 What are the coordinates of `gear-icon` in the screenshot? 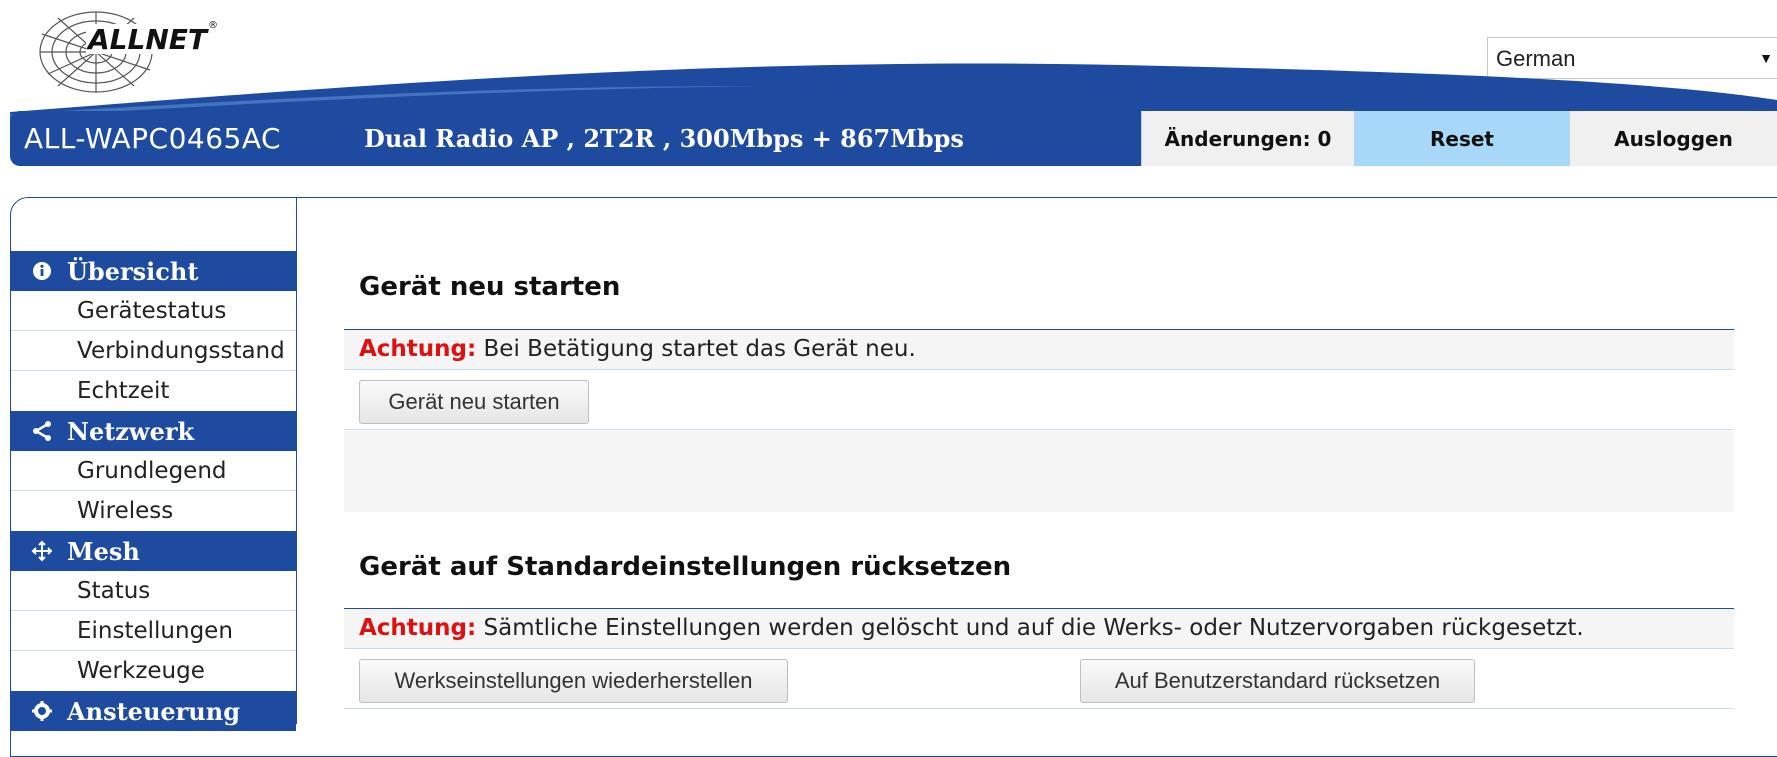 It's located at (42, 711).